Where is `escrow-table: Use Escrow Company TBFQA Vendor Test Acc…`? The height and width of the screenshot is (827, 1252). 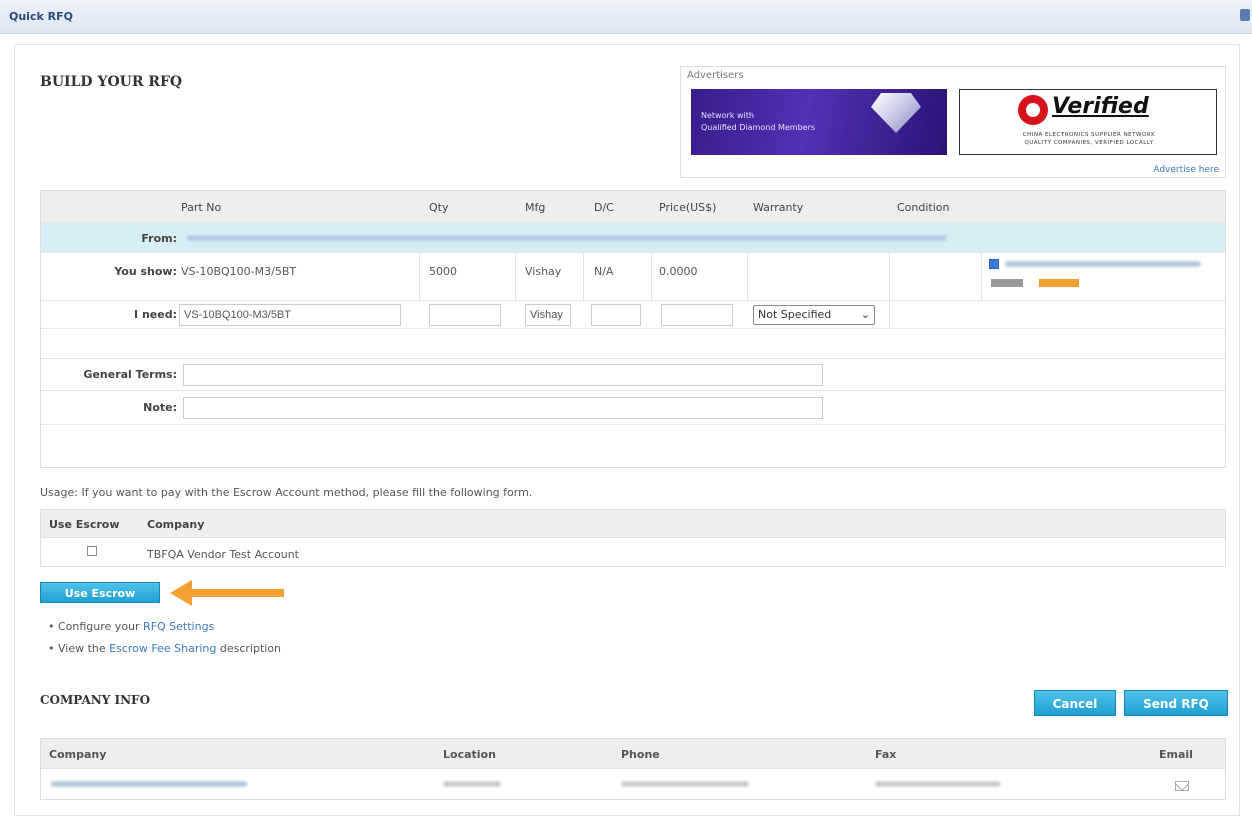 escrow-table: Use Escrow Company TBFQA Vendor Test Acc… is located at coordinates (633, 538).